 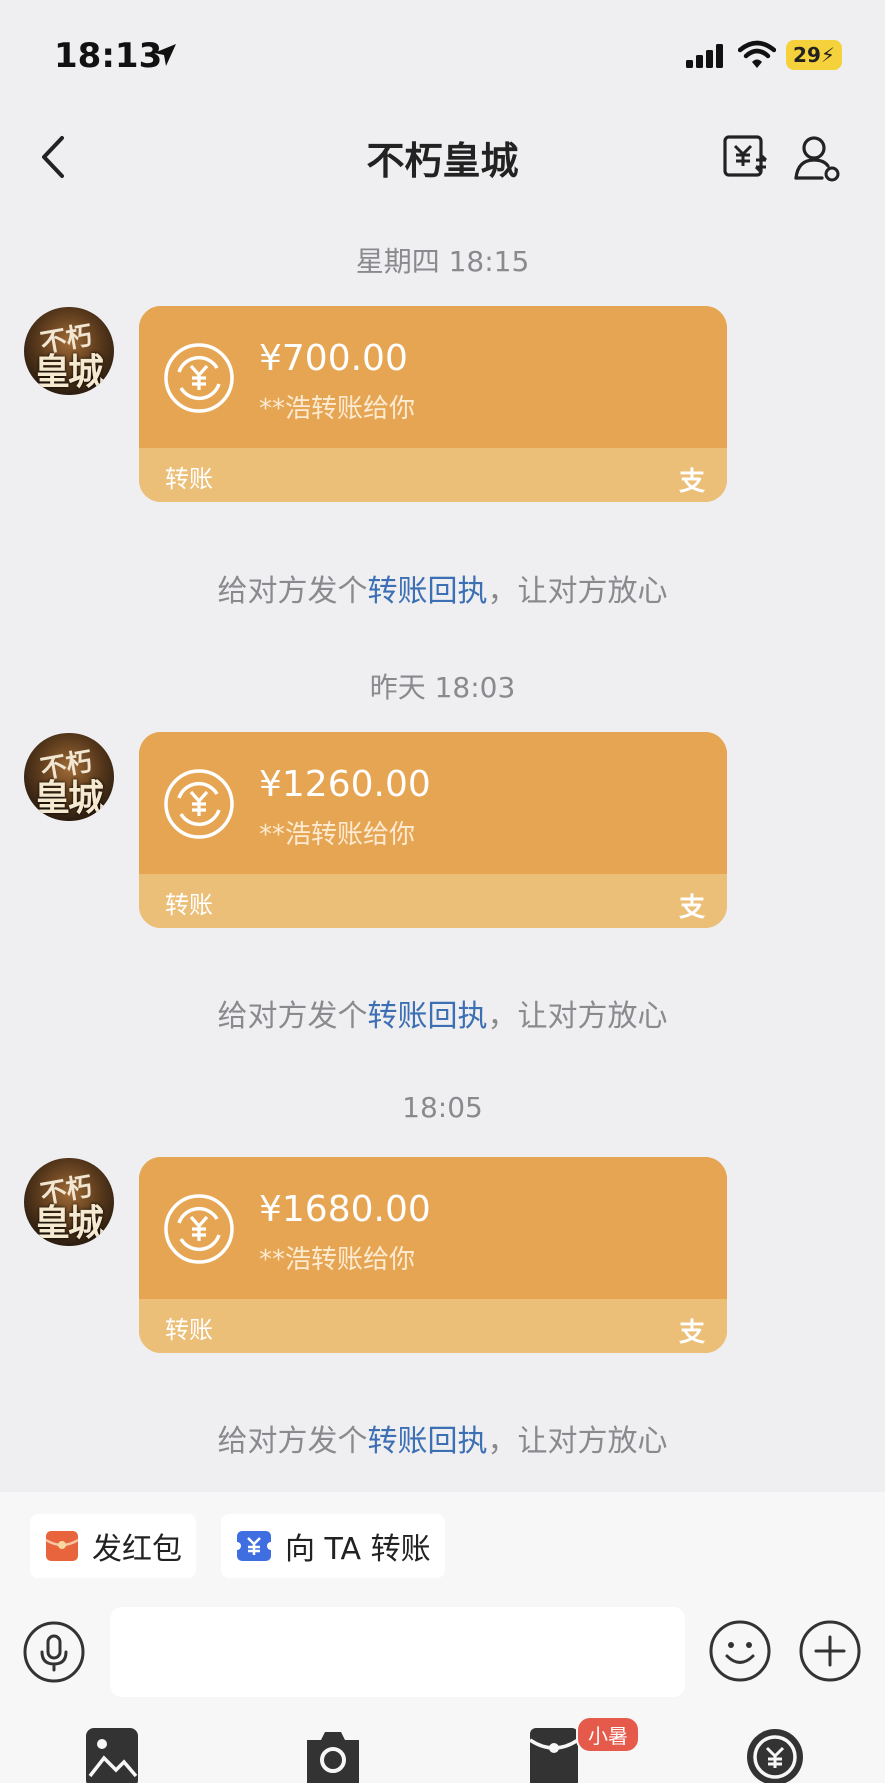 I want to click on transfer-to-ta-label: 向 TA 转账, so click(x=358, y=1549).